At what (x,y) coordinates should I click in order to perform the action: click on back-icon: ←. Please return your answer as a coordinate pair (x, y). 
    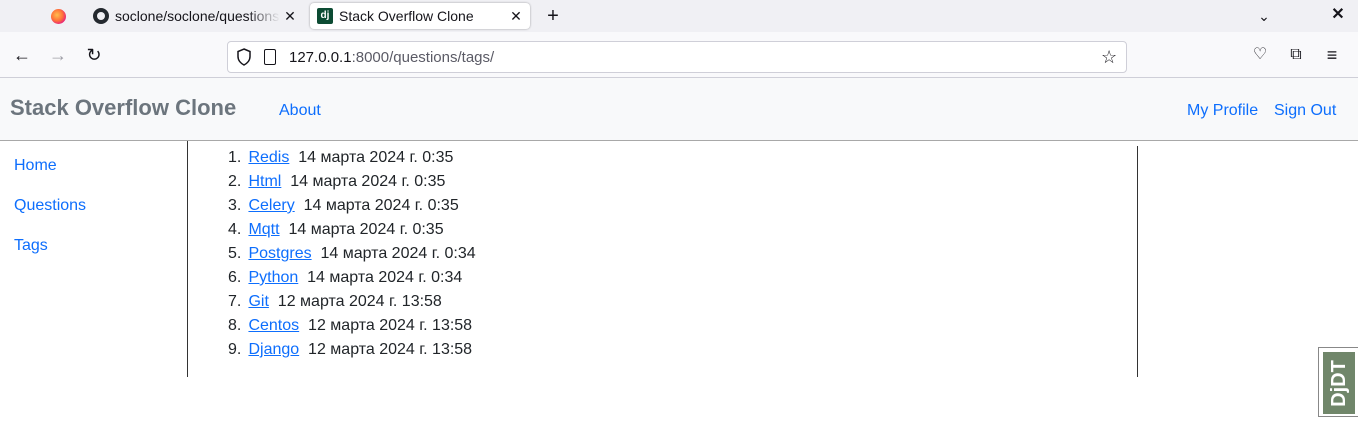
    Looking at the image, I should click on (22, 55).